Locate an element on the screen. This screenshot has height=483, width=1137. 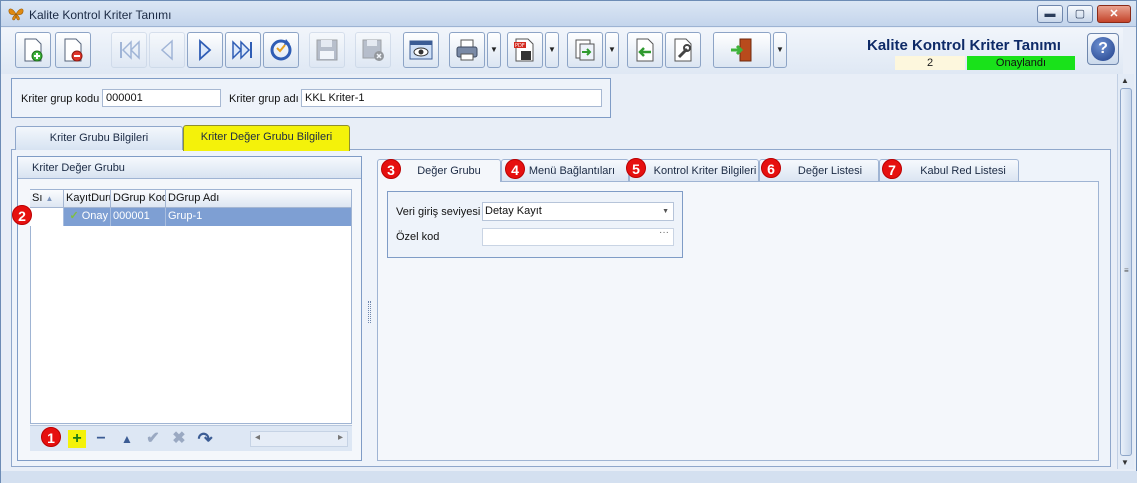
print-button is located at coordinates (467, 50).